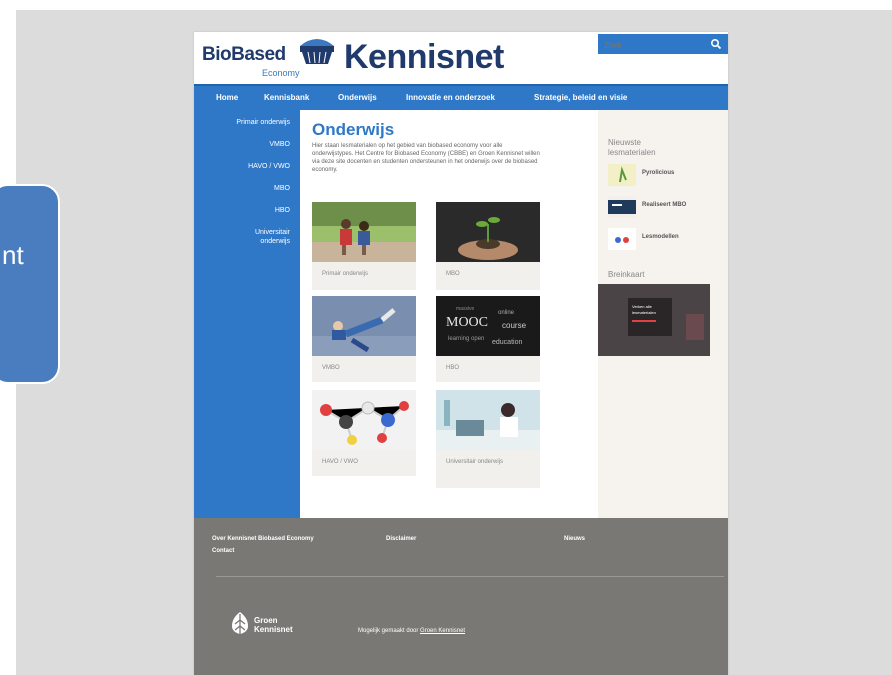 The width and height of the screenshot is (892, 675). What do you see at coordinates (30, 284) in the screenshot?
I see `side-panel-bubble: nt` at bounding box center [30, 284].